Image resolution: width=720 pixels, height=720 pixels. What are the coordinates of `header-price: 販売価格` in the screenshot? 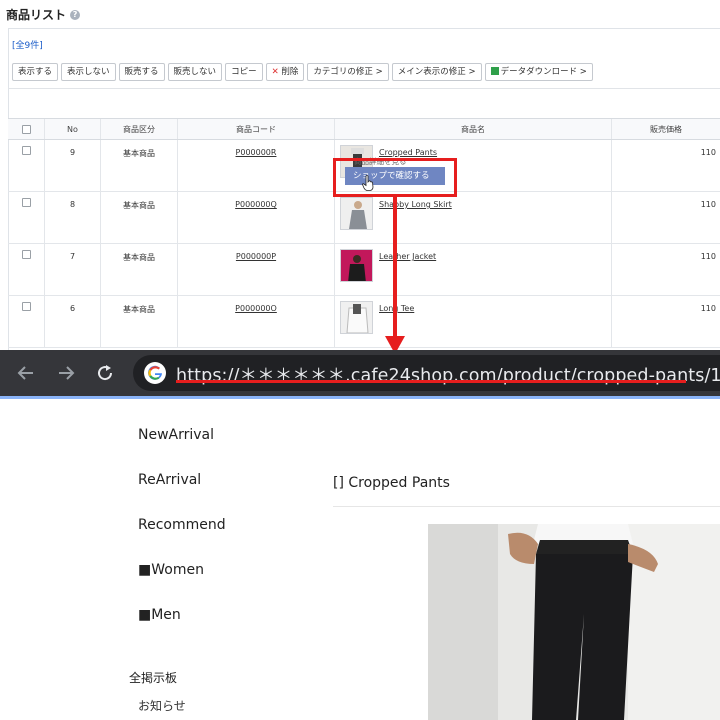 It's located at (666, 129).